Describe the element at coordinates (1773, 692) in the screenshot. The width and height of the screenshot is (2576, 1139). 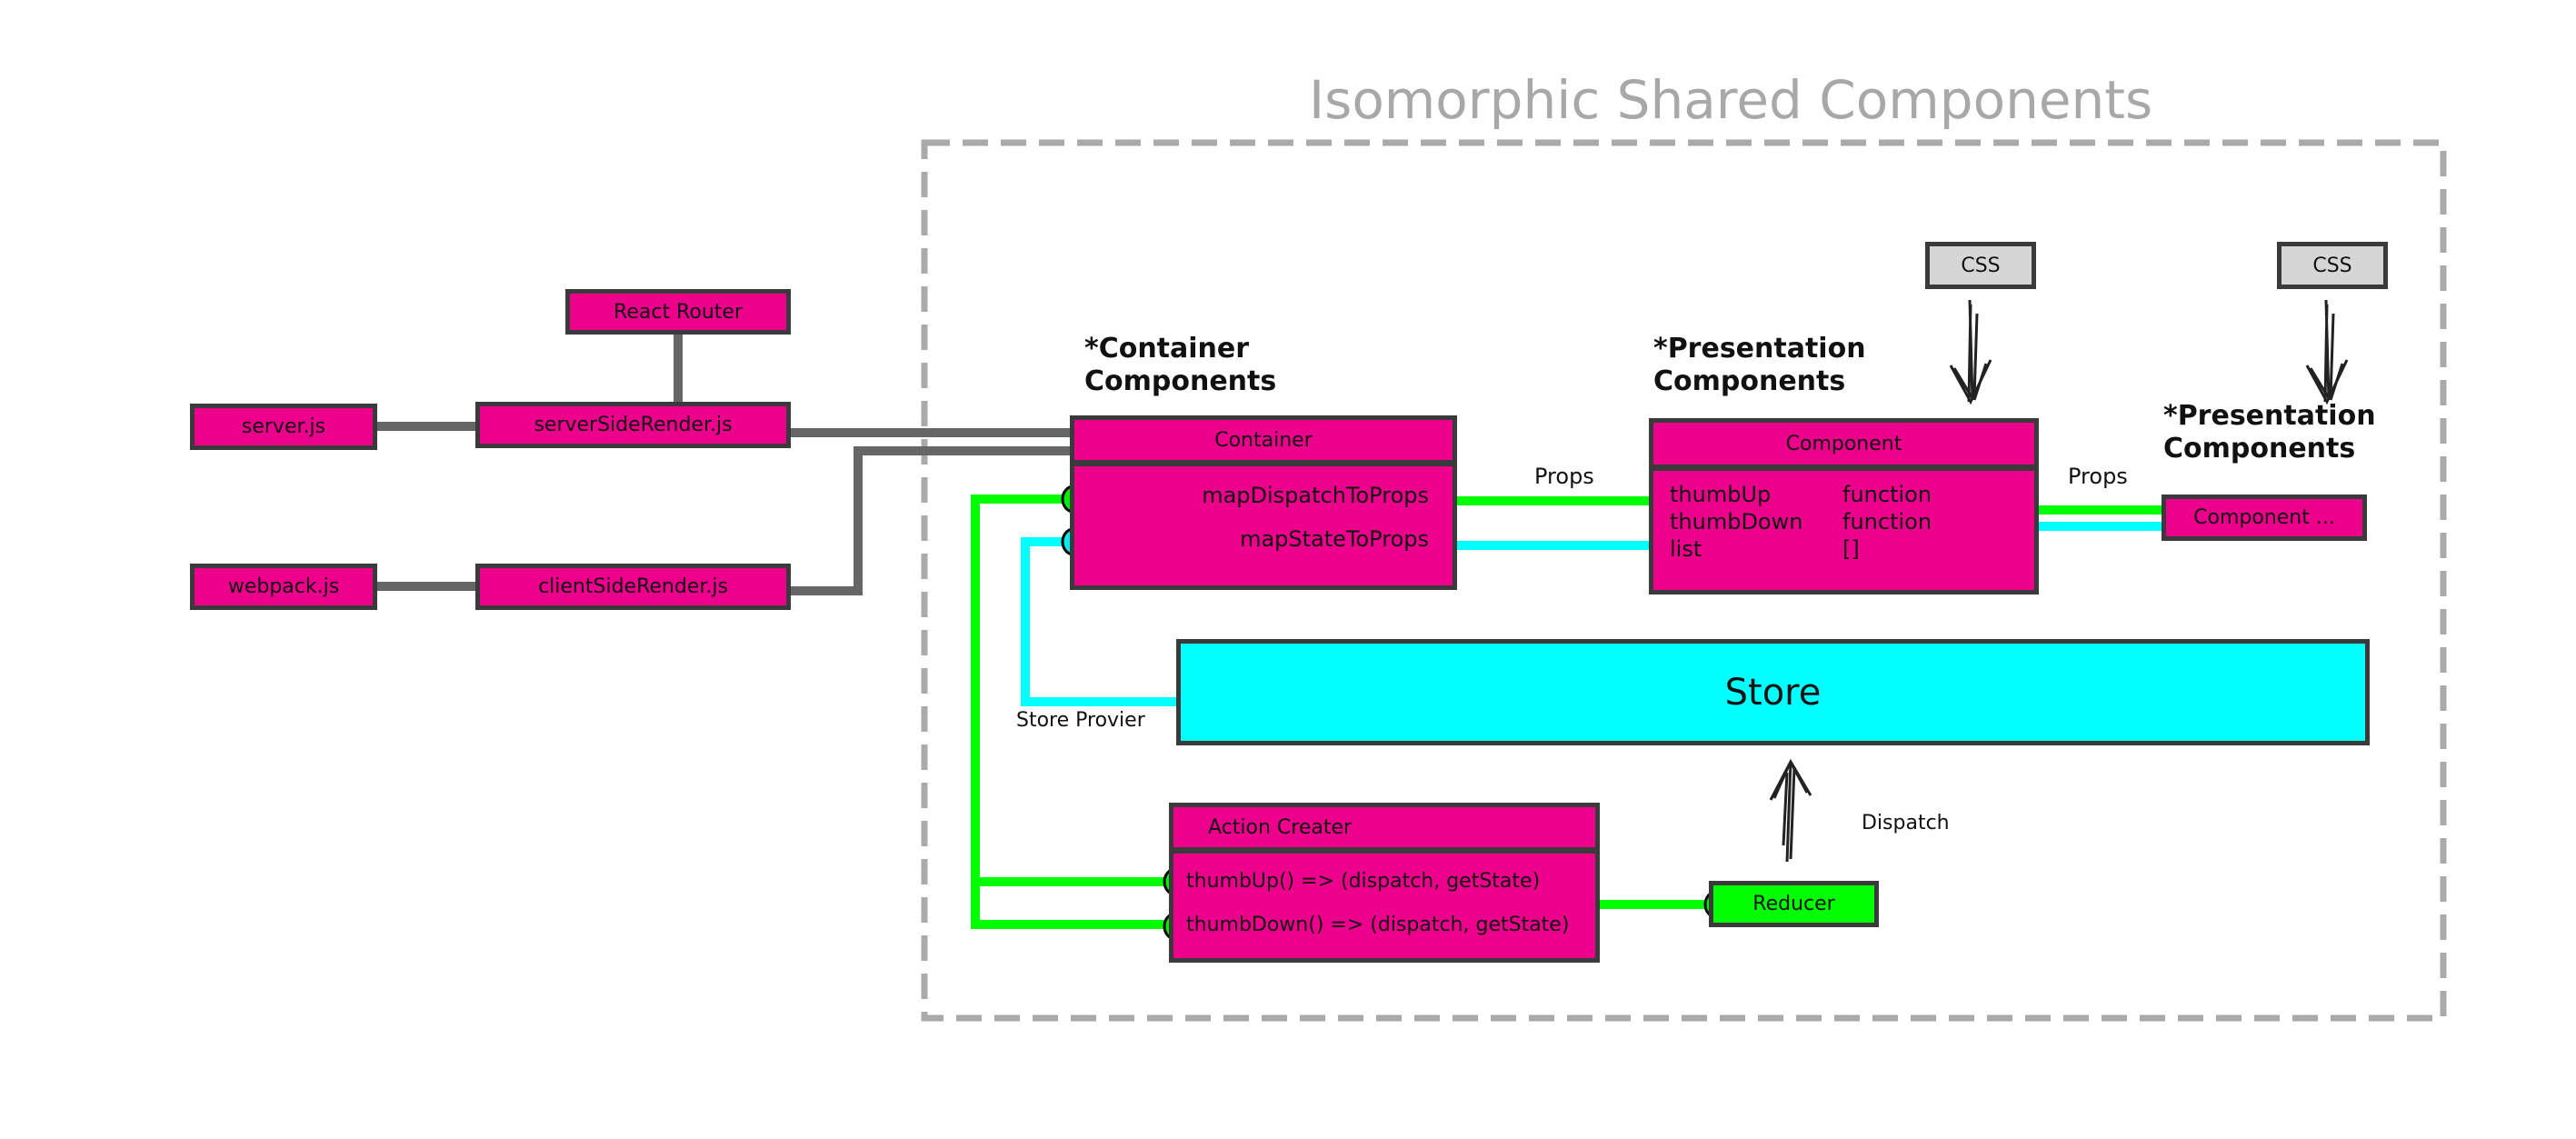
I see `store-node: Store` at that location.